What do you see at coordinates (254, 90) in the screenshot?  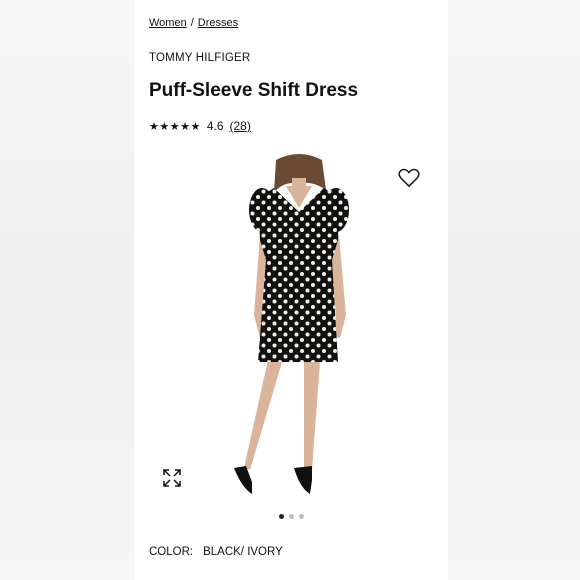 I see `product-title: Puff-Sleeve Shift Dress` at bounding box center [254, 90].